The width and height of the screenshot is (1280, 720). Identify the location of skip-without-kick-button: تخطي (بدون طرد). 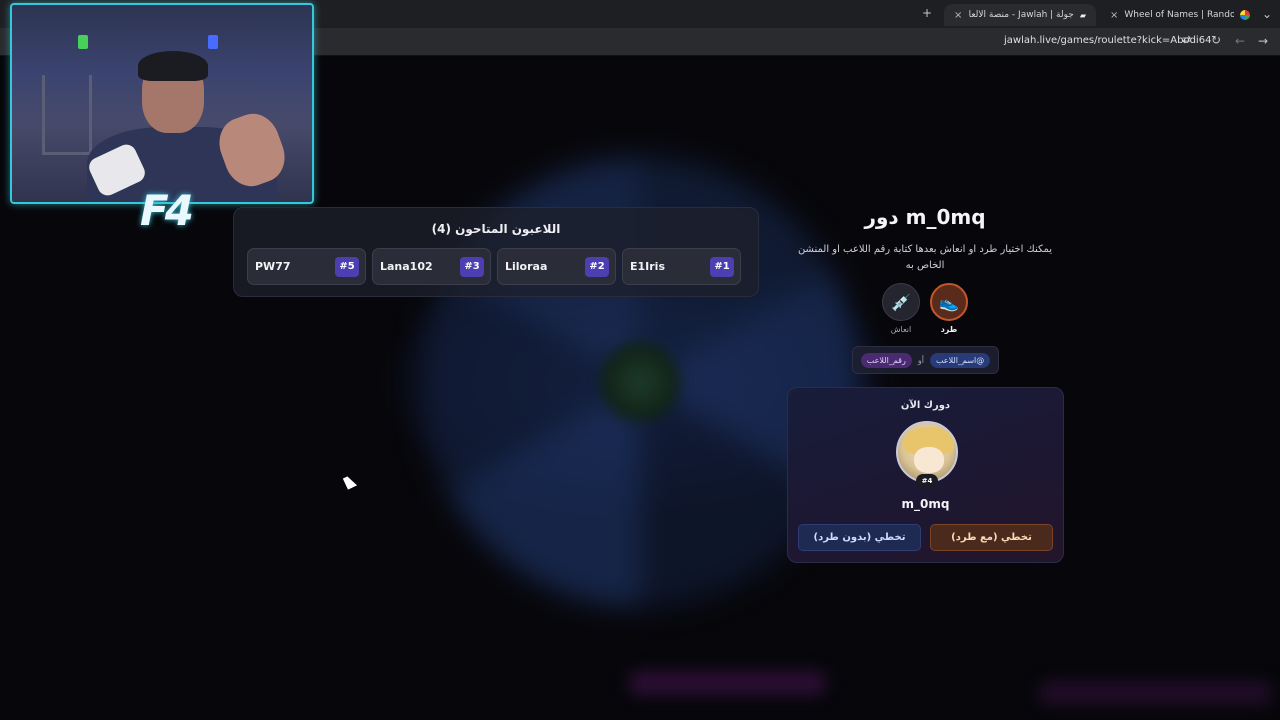
(859, 537).